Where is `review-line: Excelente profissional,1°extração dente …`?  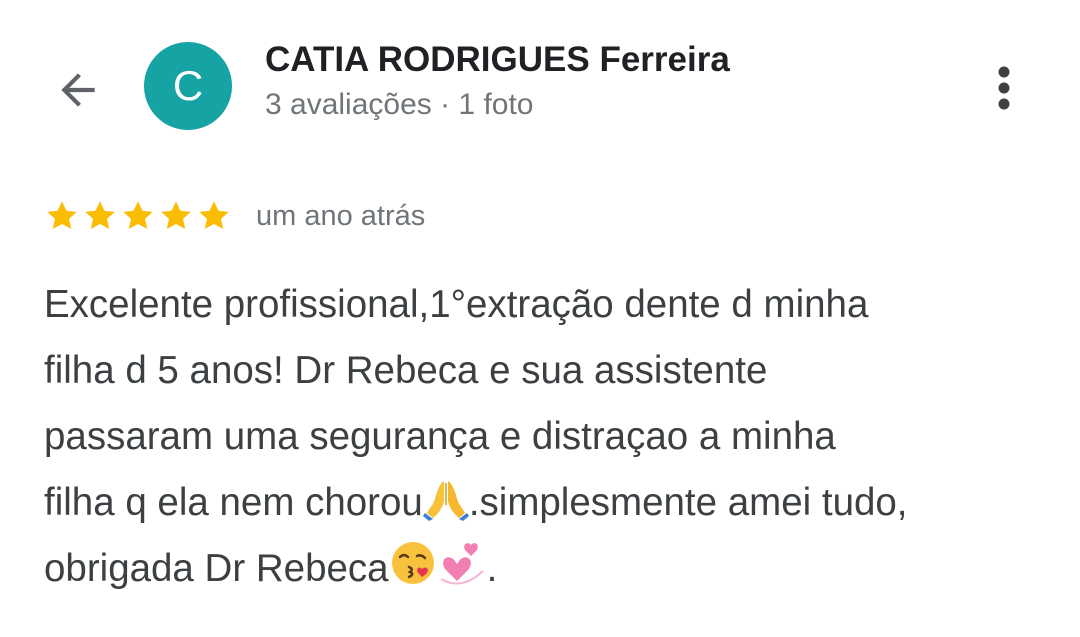 review-line: Excelente profissional,1°extração dente … is located at coordinates (456, 304).